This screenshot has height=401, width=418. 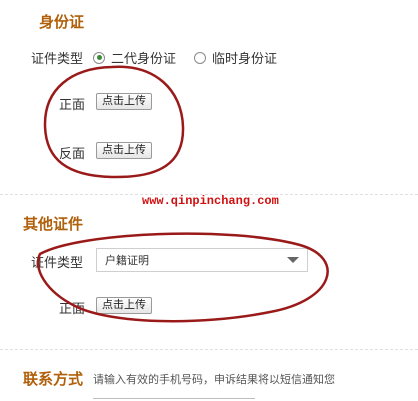 I want to click on radio-option-temp-id: 临时身份证, so click(x=235, y=57).